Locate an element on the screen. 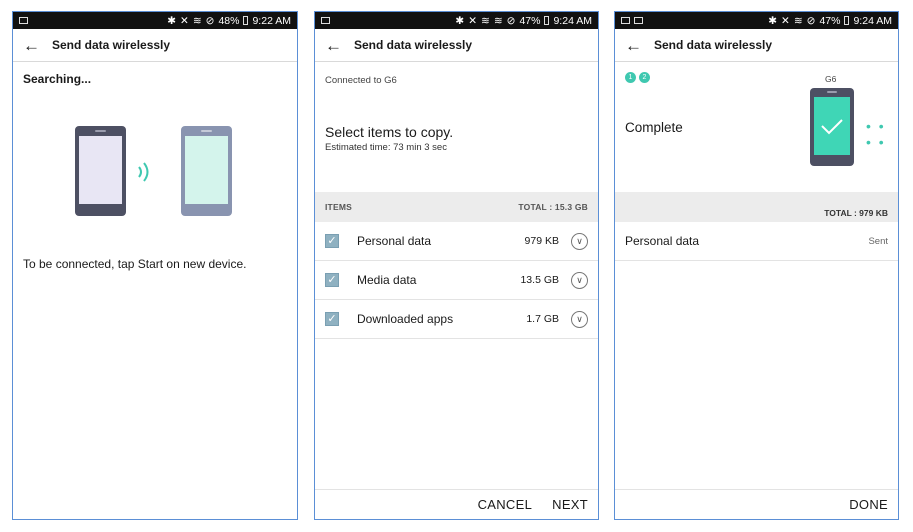  total-size: TOTAL : 15.3 GB is located at coordinates (553, 207).